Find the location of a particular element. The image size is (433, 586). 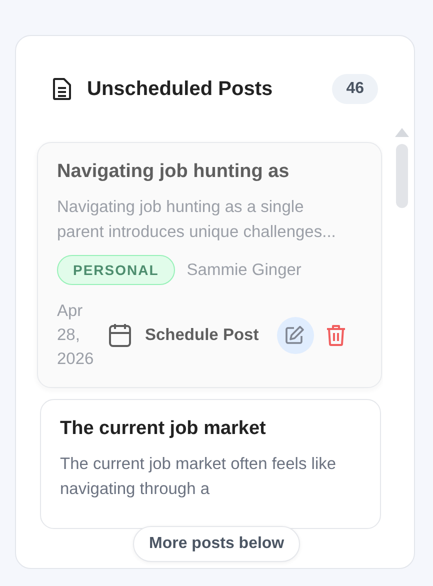

schedule-post-button: Schedule Post is located at coordinates (202, 335).